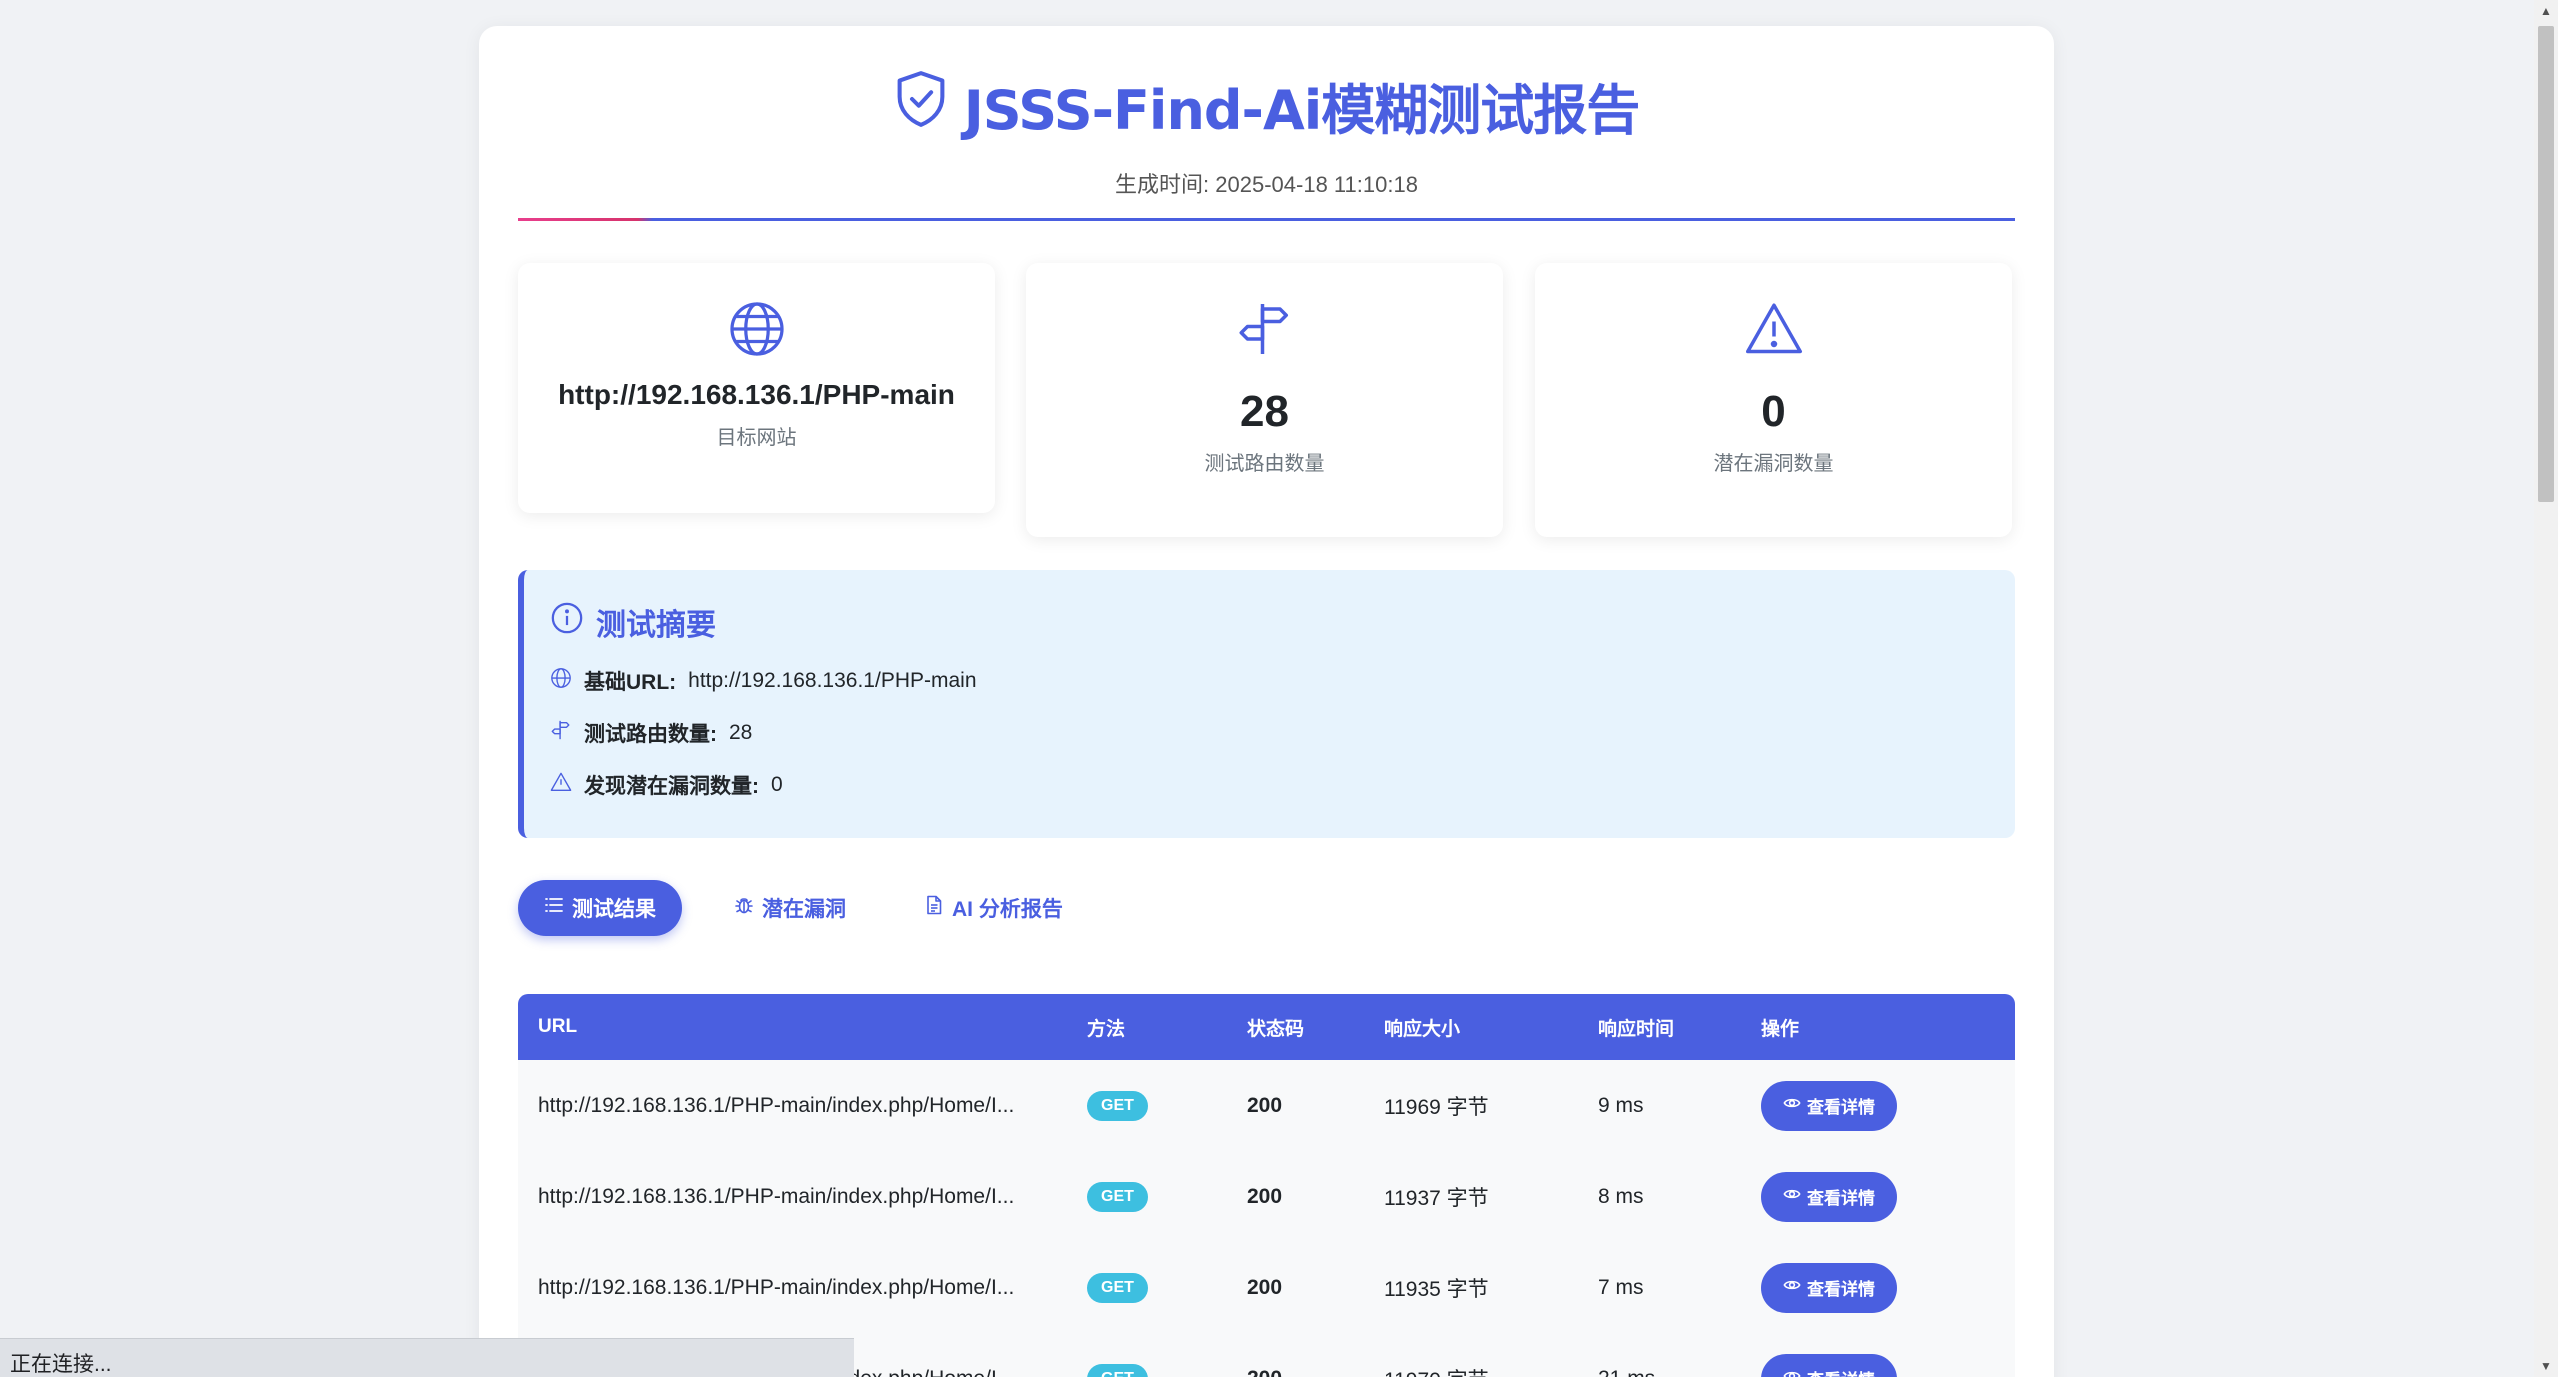 The width and height of the screenshot is (2558, 1377). I want to click on col-header-action: 操作, so click(1780, 1029).